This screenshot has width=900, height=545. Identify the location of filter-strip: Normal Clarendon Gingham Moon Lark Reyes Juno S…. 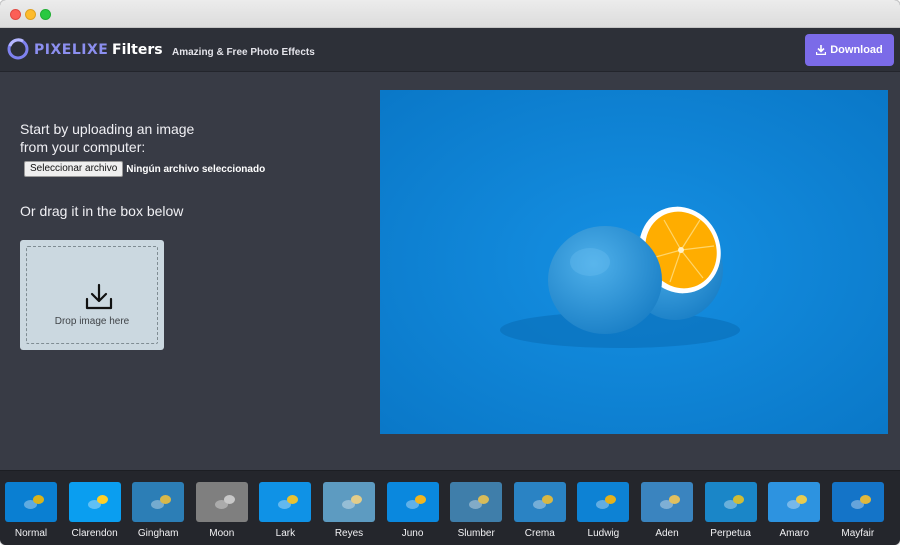
(450, 507).